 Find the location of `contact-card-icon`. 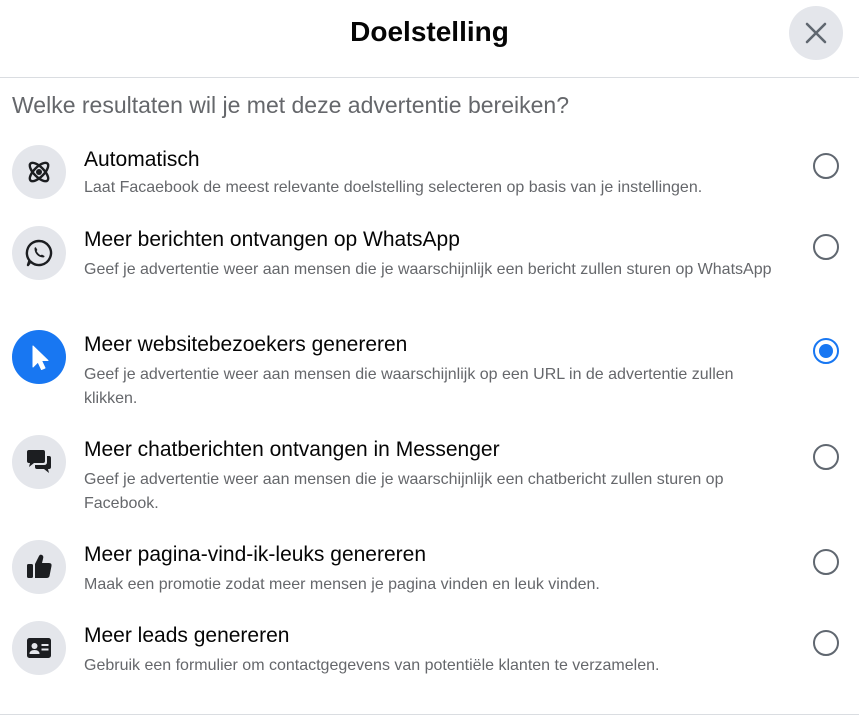

contact-card-icon is located at coordinates (39, 648).